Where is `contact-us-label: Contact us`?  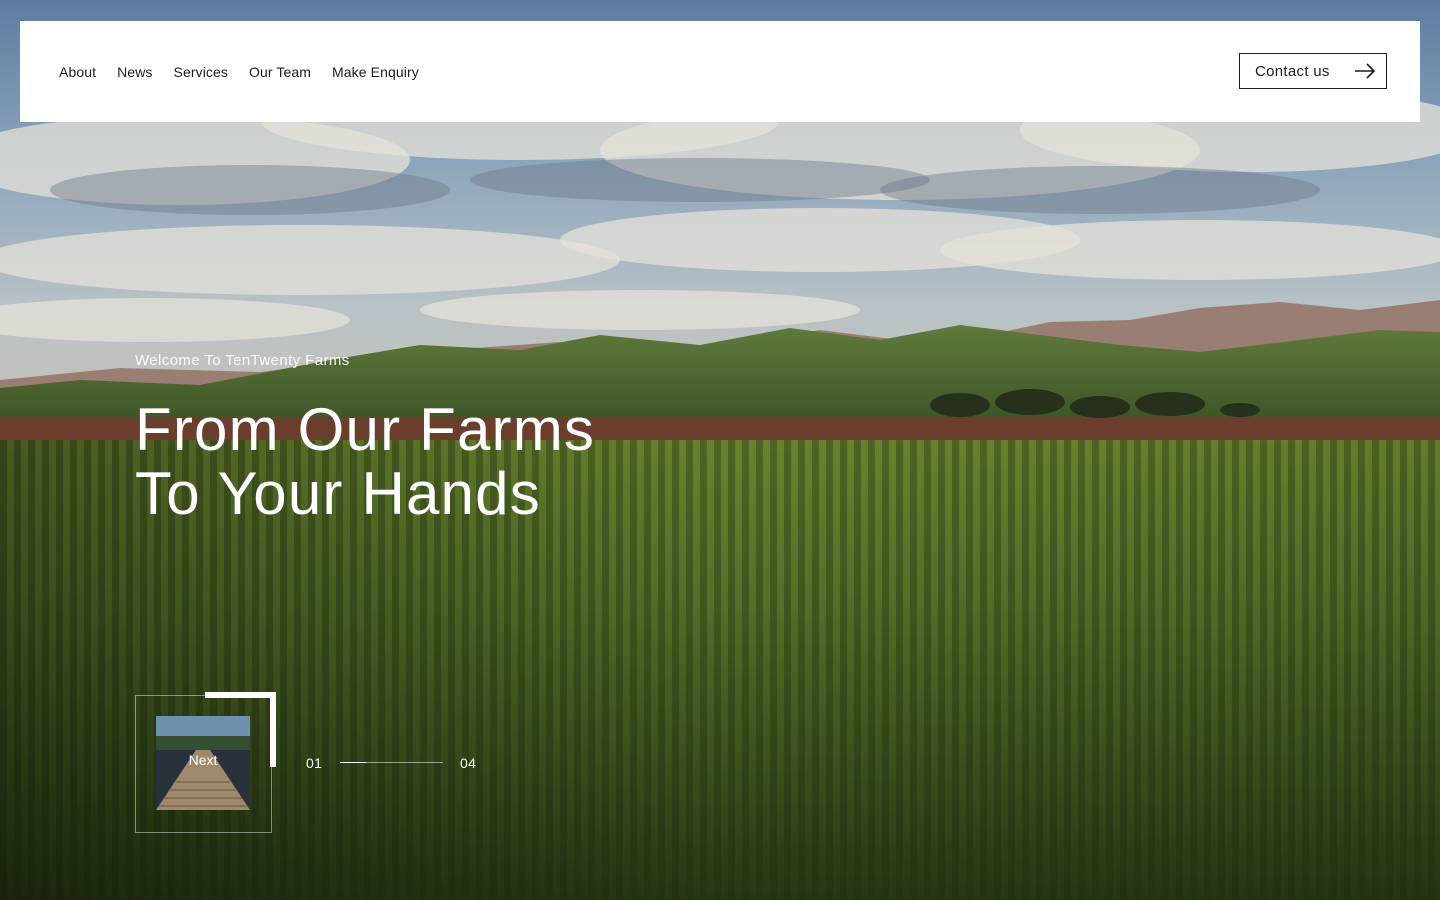 contact-us-label: Contact us is located at coordinates (1292, 71).